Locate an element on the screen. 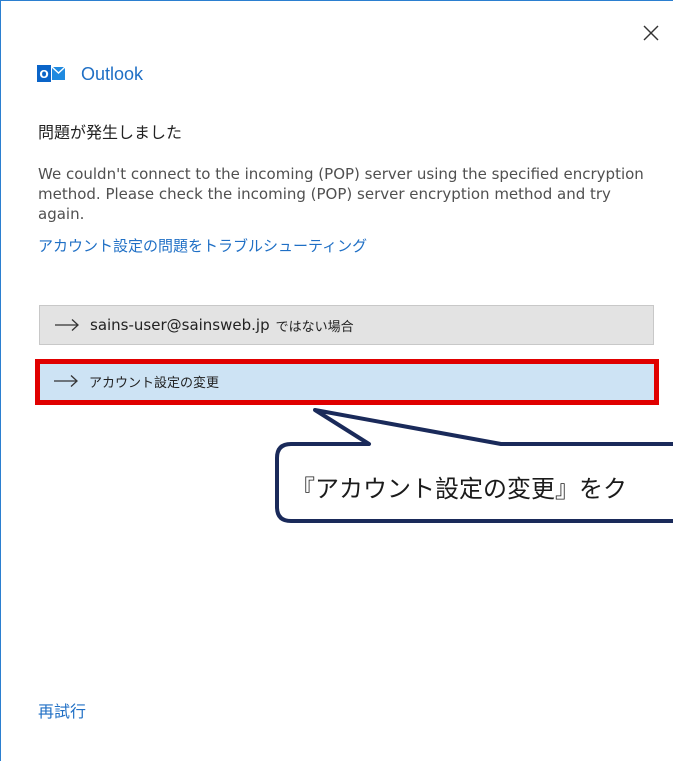  close-button is located at coordinates (651, 33).